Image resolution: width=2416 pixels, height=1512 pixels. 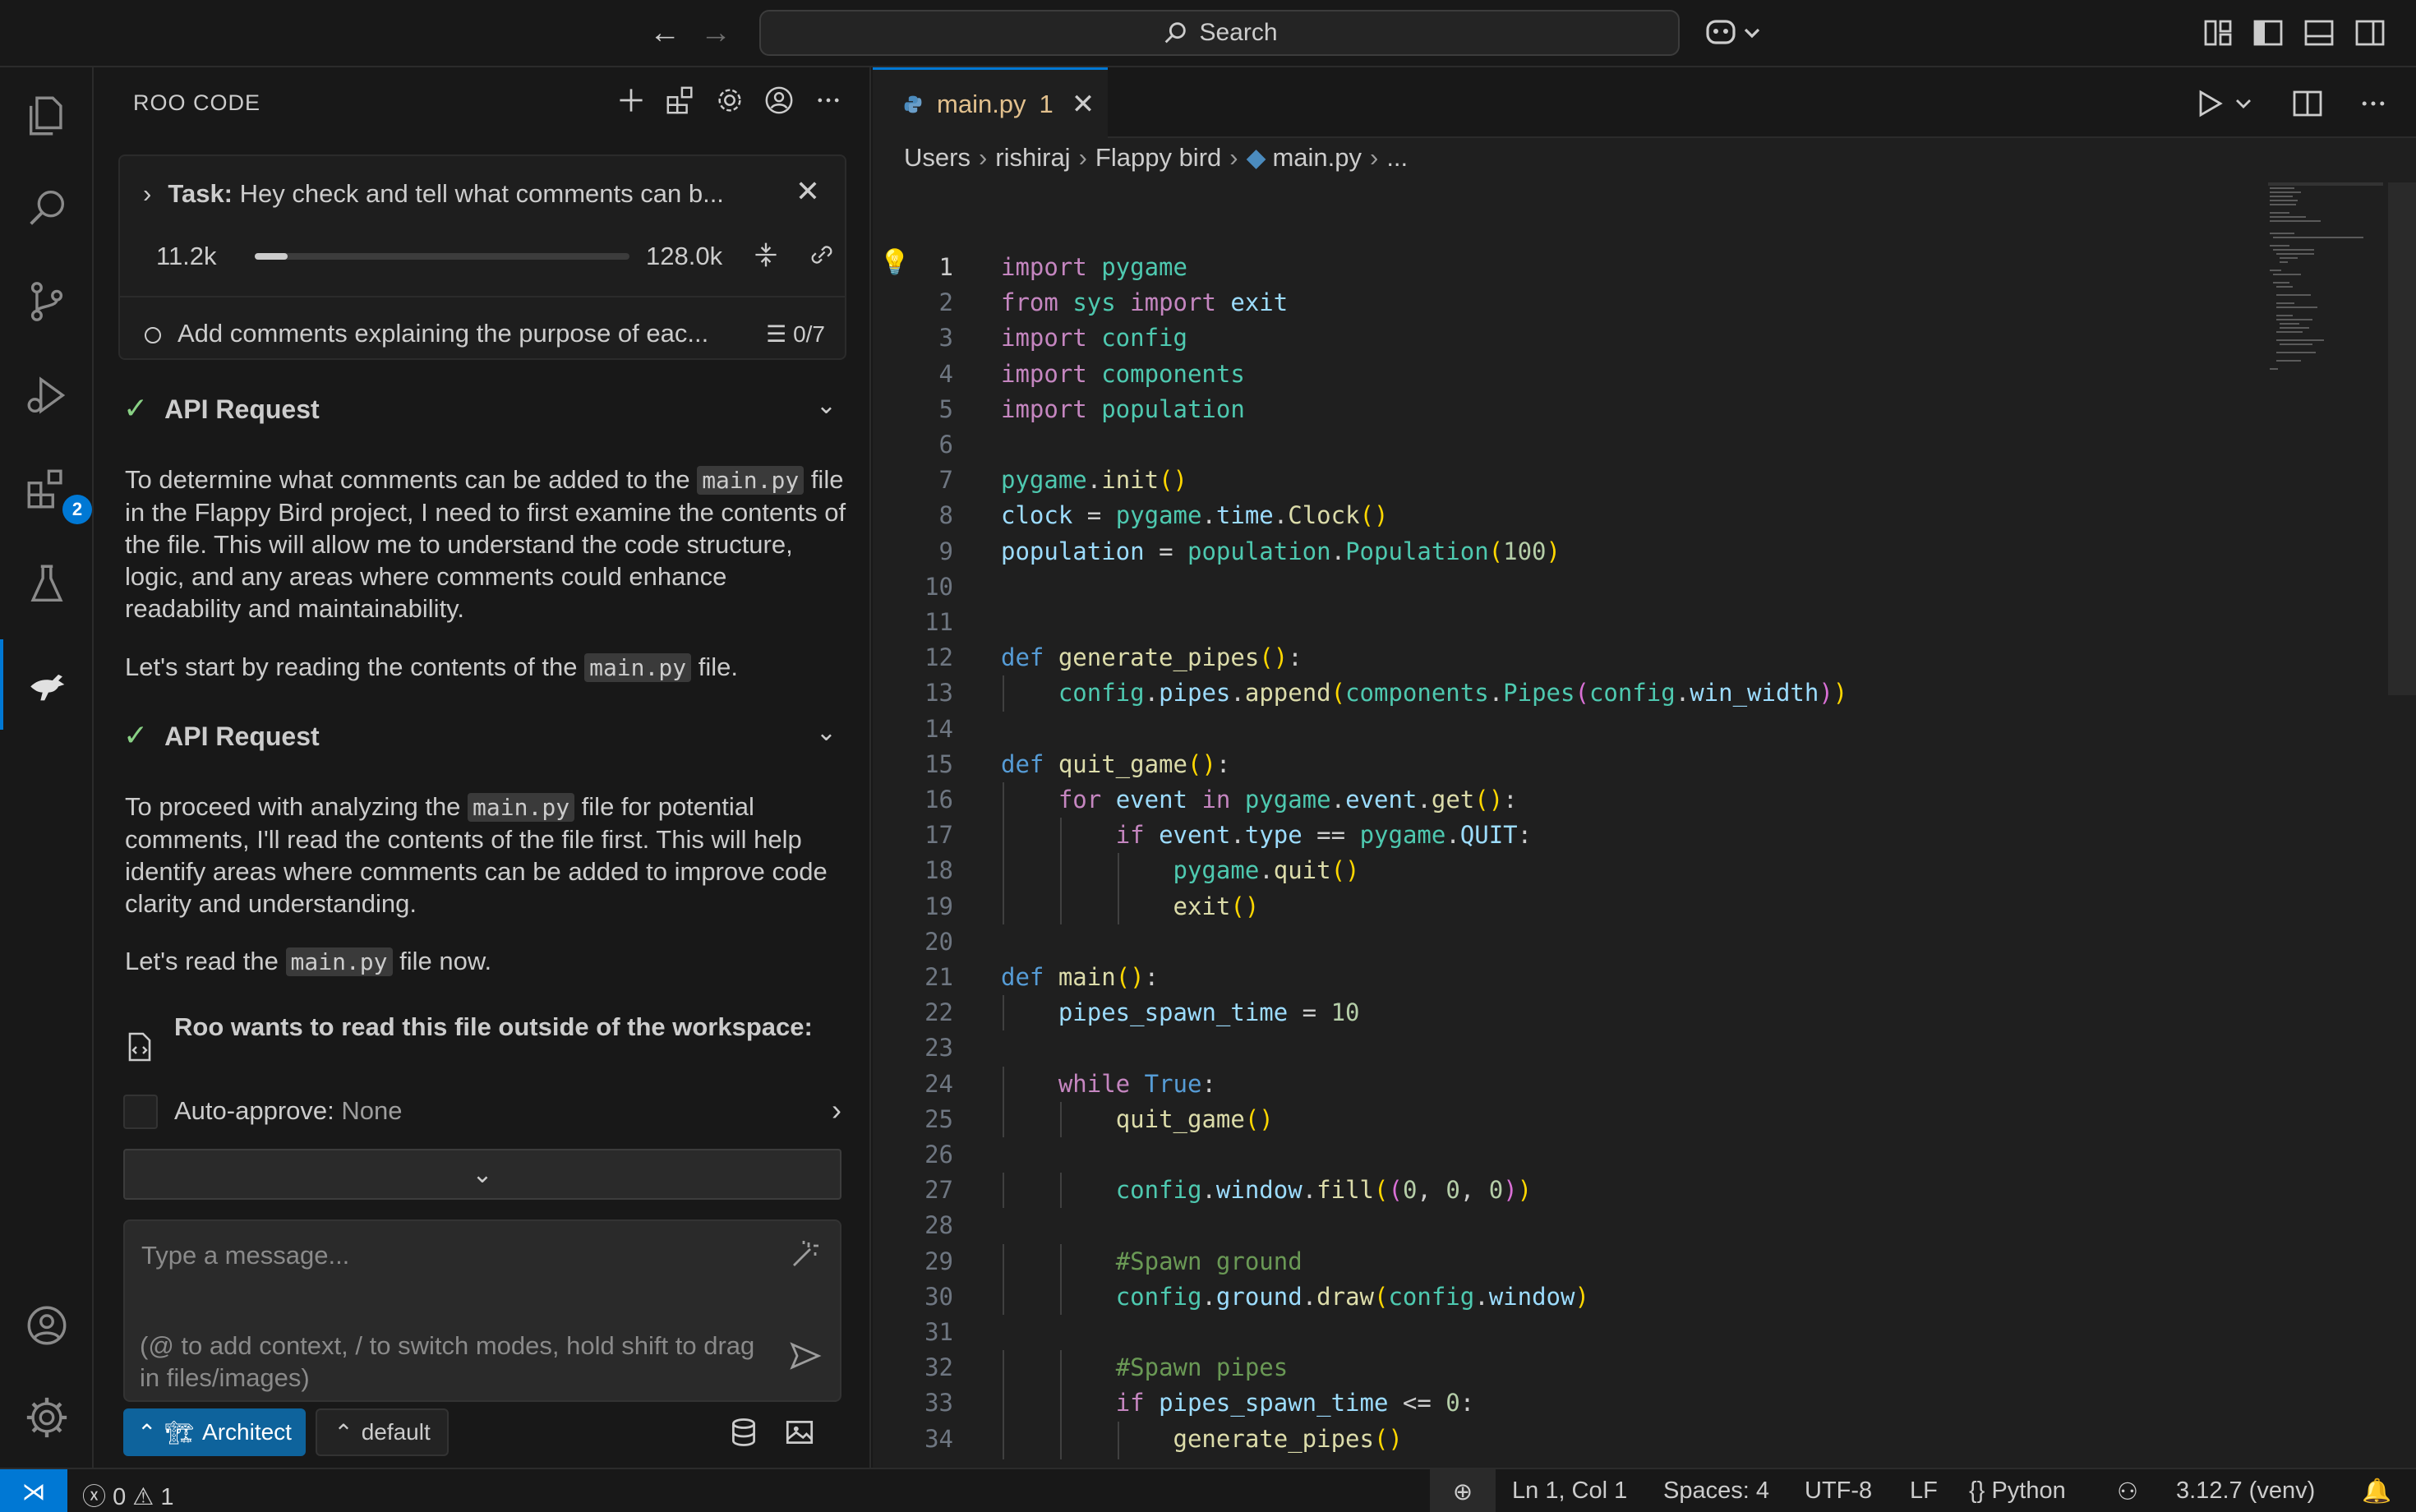 I want to click on mode-selector-button: ⌃ 🏗 Architect, so click(x=214, y=1432).